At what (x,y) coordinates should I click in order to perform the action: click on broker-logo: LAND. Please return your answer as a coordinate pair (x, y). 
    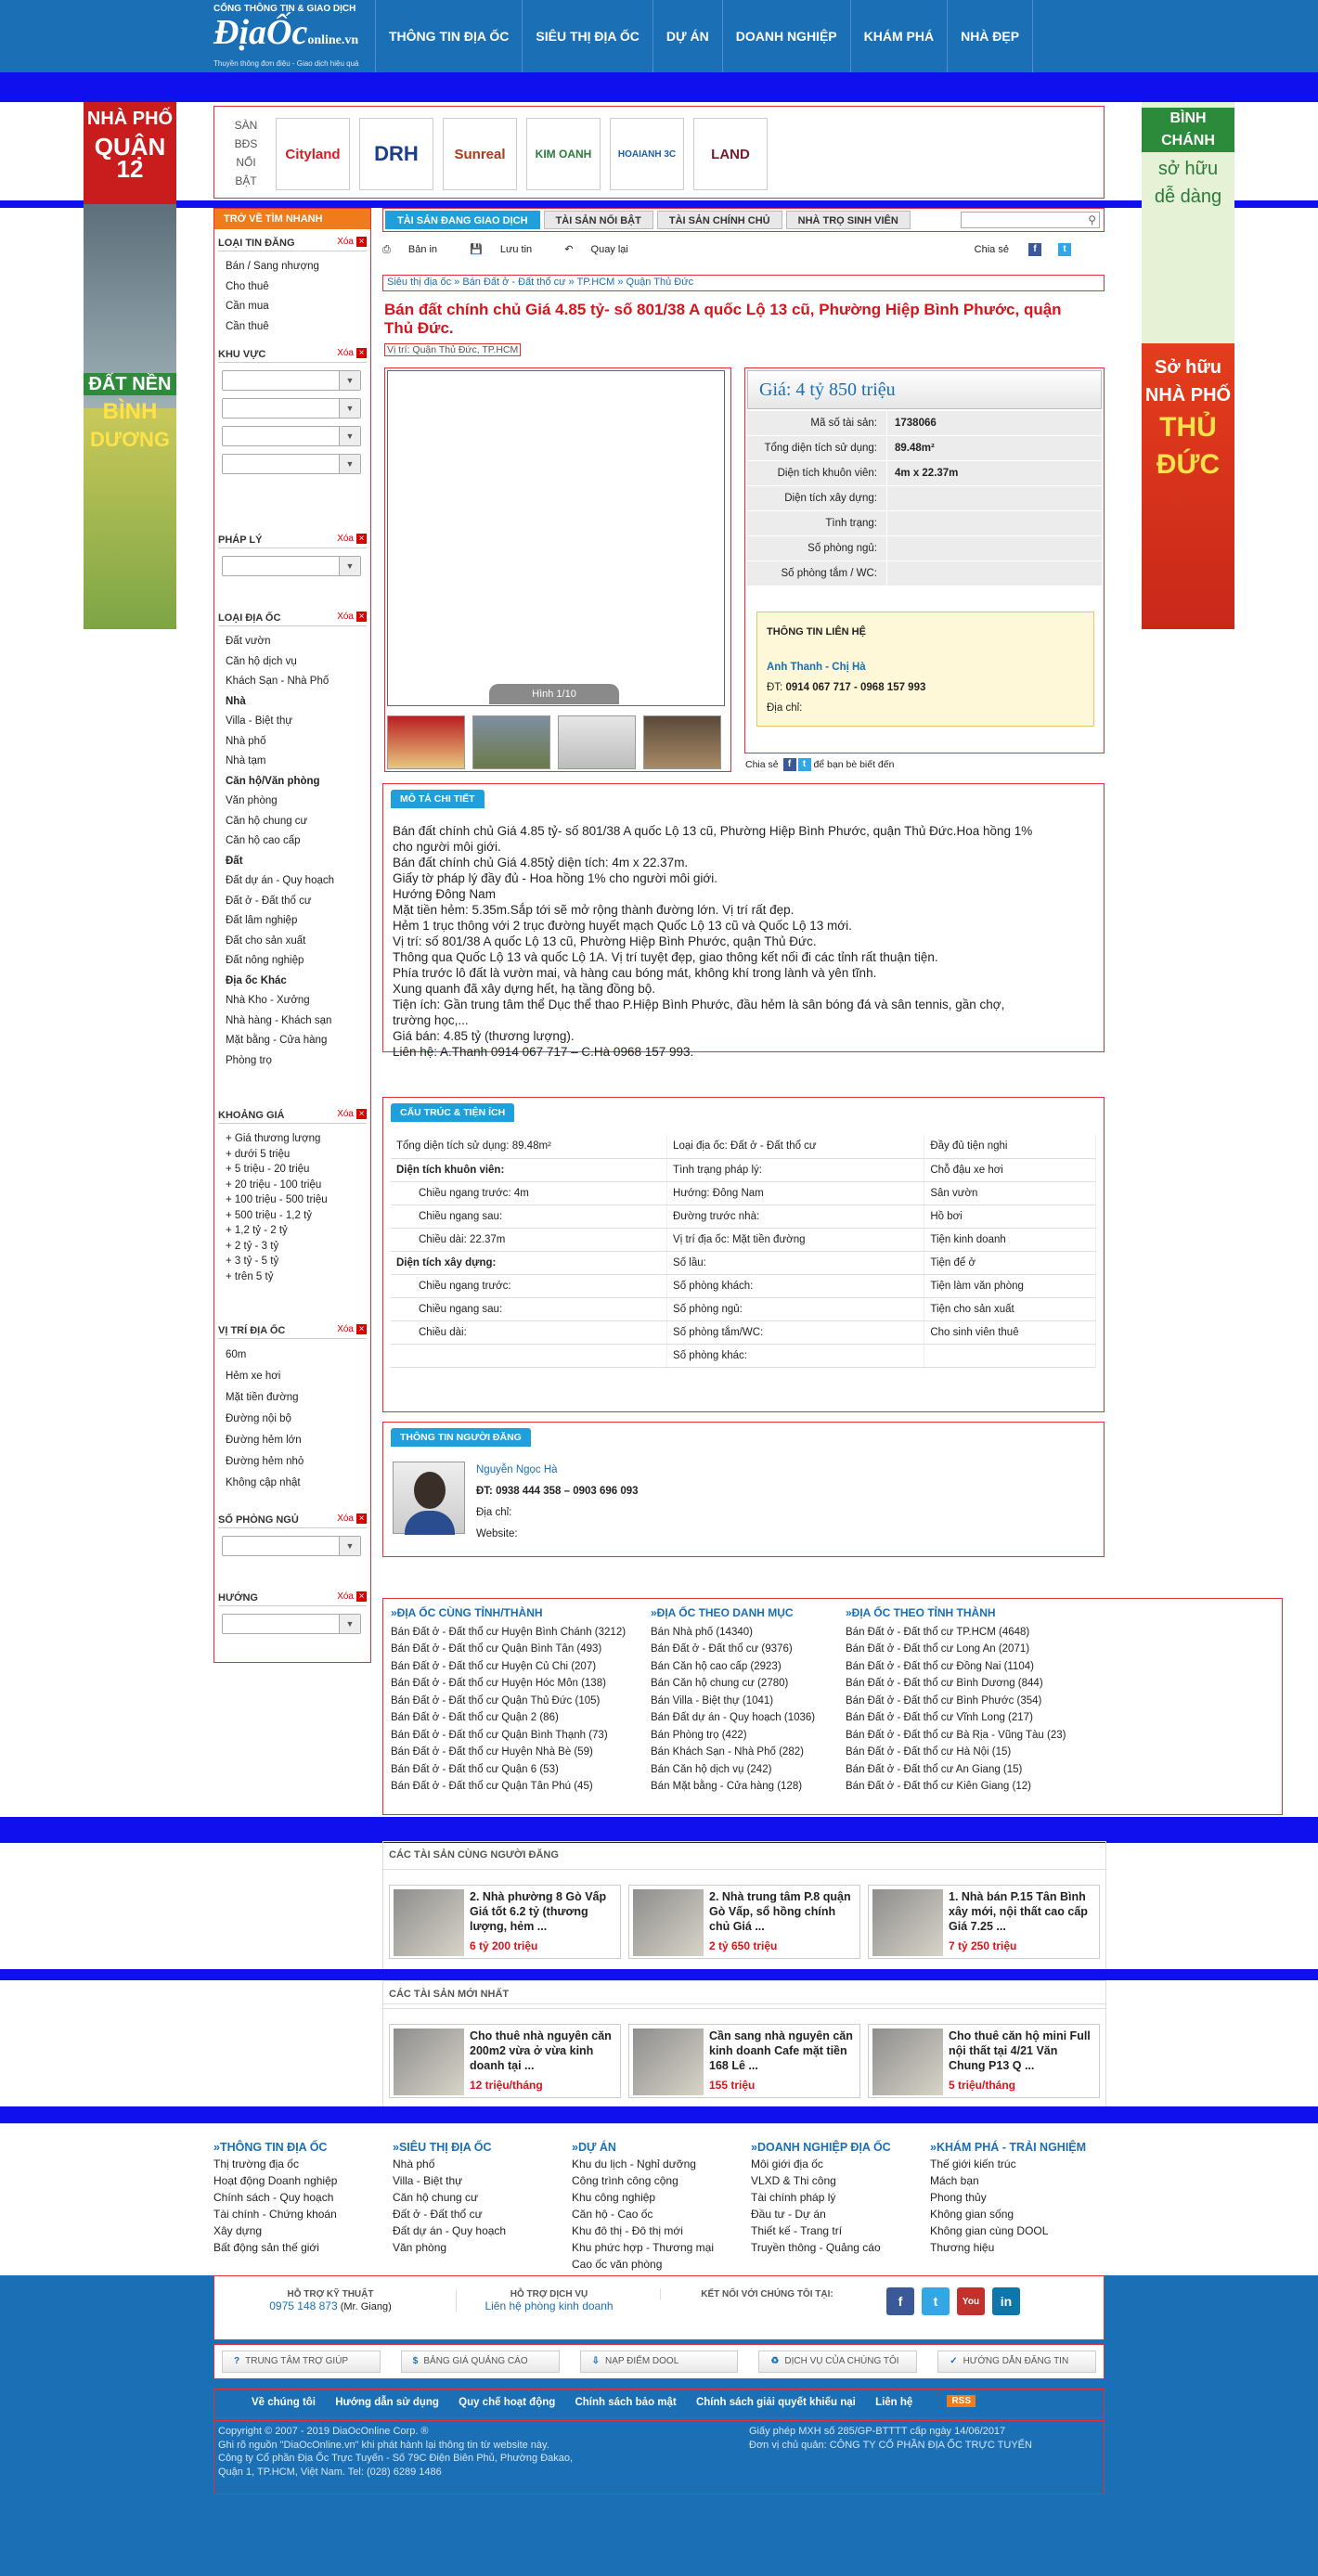
    Looking at the image, I should click on (730, 154).